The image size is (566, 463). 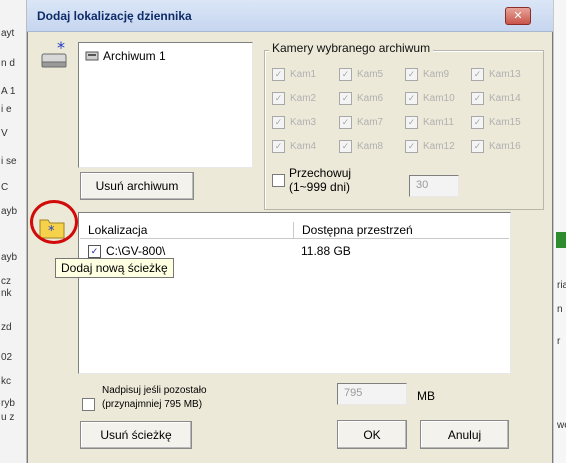 What do you see at coordinates (434, 186) in the screenshot?
I see `retain-days-input: 30` at bounding box center [434, 186].